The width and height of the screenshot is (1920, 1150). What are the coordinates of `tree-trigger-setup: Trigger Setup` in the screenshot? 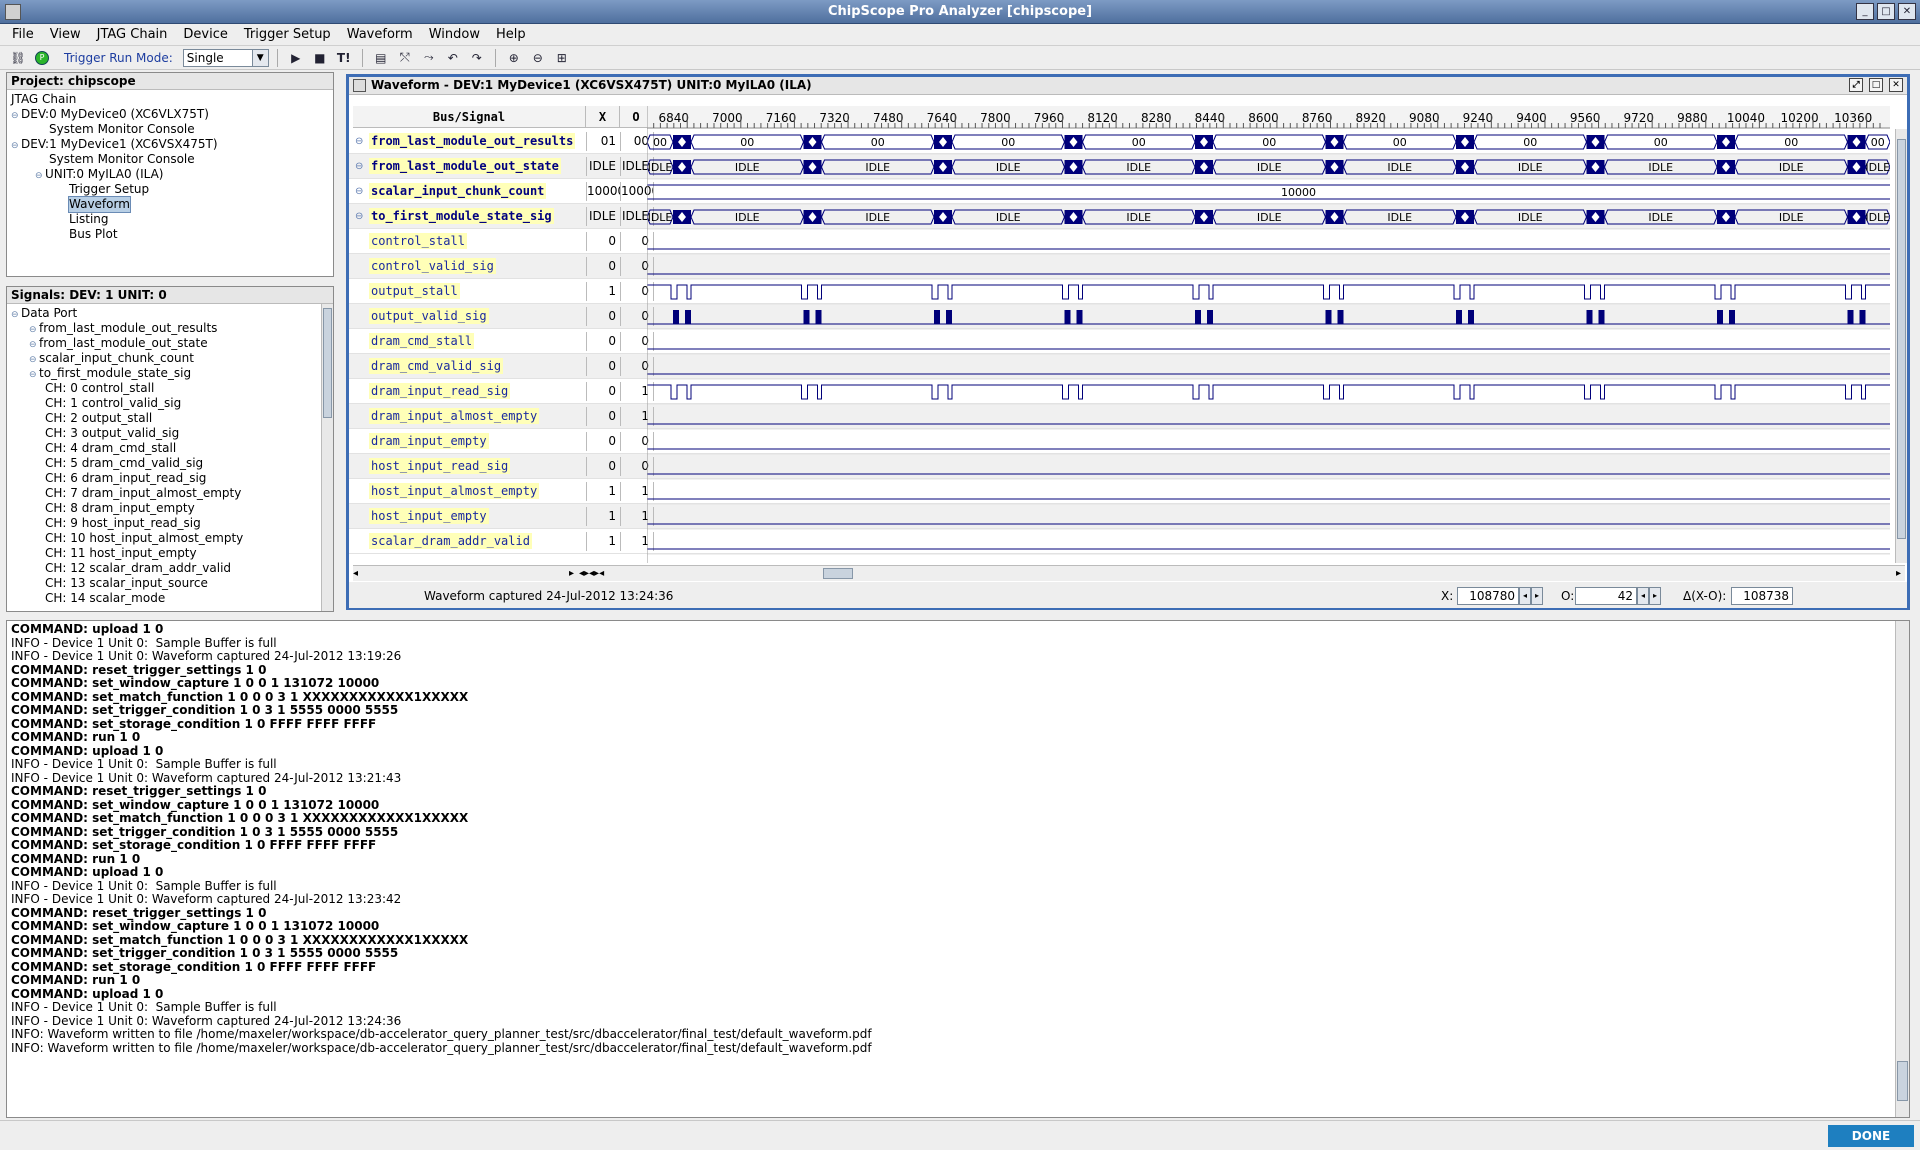 It's located at (109, 189).